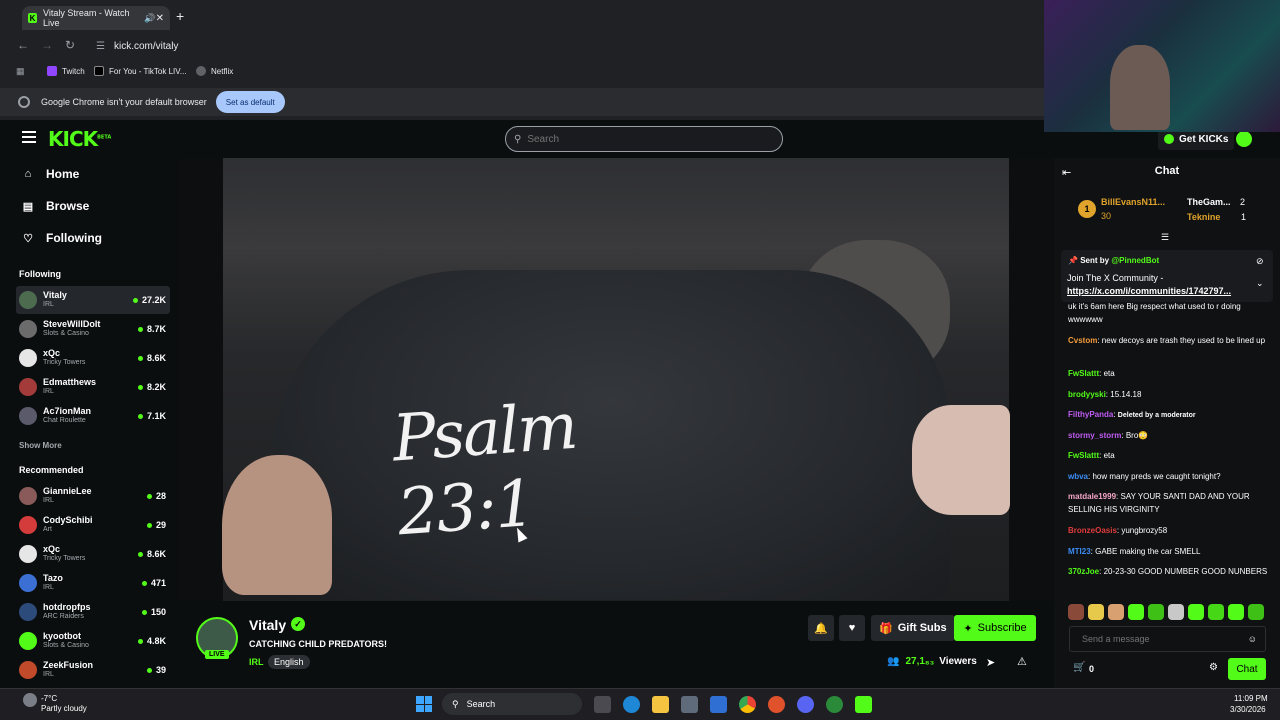  I want to click on clock-date: 3/30/2026, so click(1248, 709).